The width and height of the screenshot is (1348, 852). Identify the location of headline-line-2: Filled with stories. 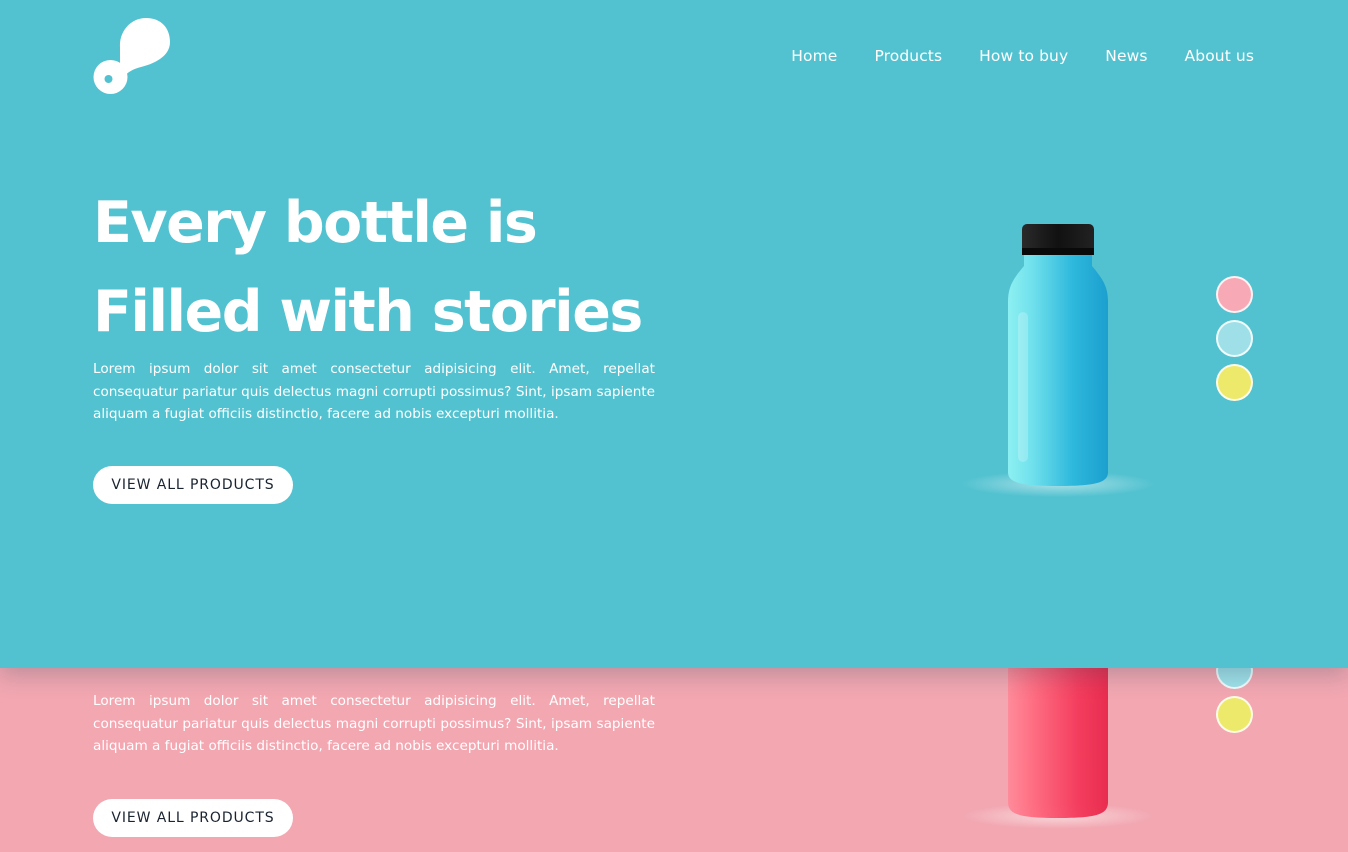
(368, 312).